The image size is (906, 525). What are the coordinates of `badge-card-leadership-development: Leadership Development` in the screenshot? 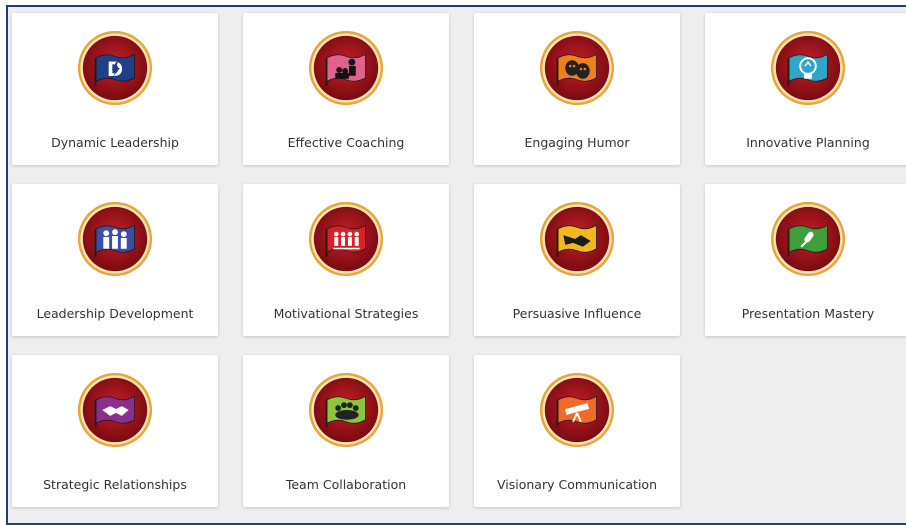 It's located at (115, 260).